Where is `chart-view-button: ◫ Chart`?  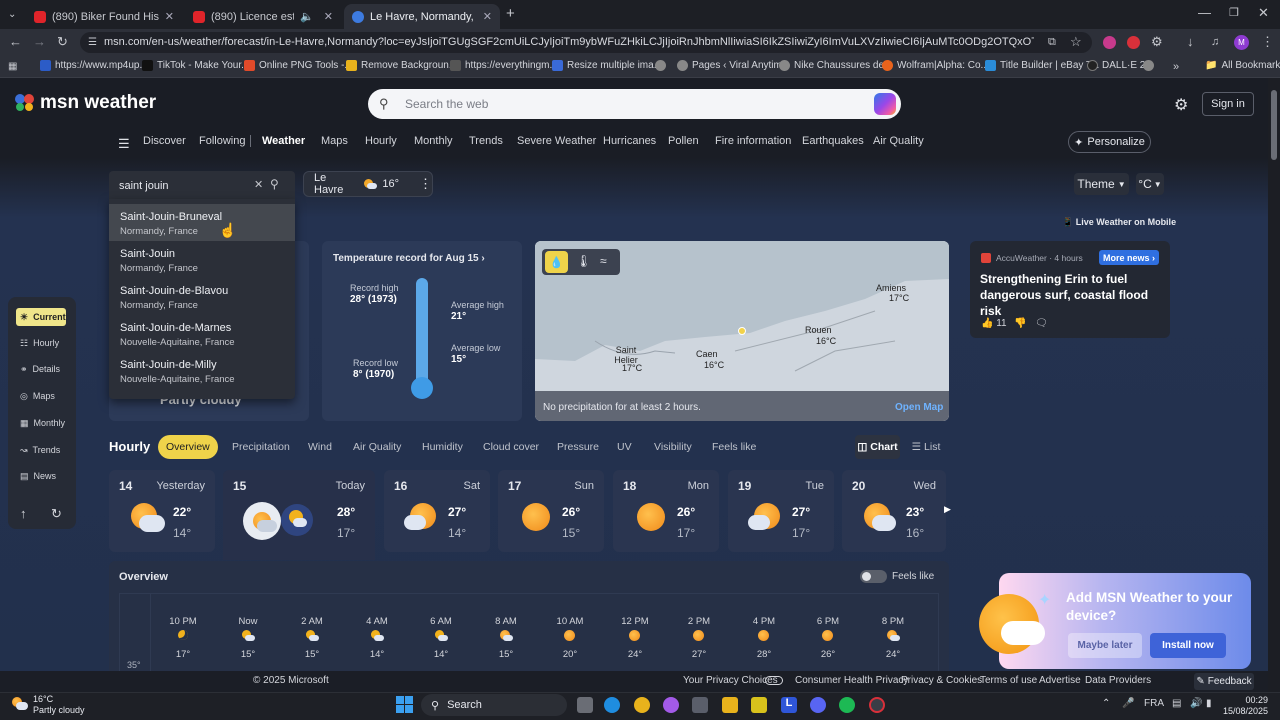
chart-view-button: ◫ Chart is located at coordinates (877, 447).